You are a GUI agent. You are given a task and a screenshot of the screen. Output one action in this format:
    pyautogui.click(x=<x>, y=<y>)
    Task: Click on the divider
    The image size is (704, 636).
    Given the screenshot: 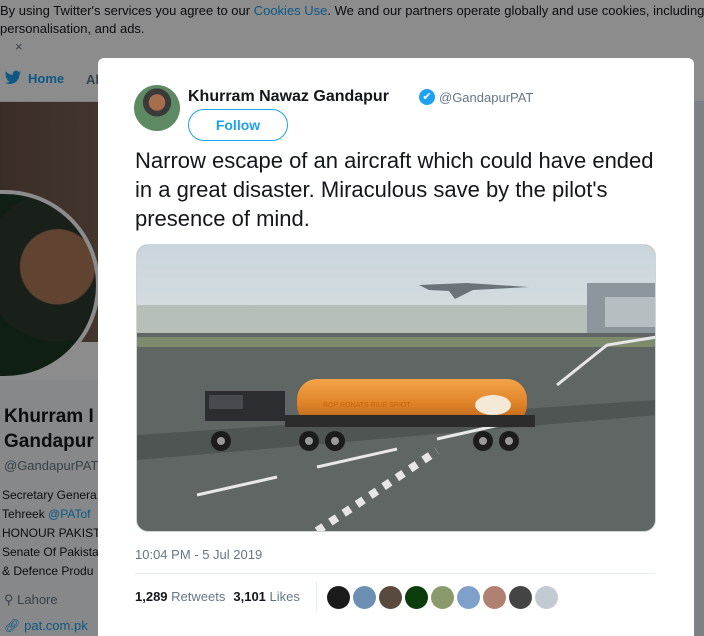 What is the action you would take?
    pyautogui.click(x=395, y=573)
    